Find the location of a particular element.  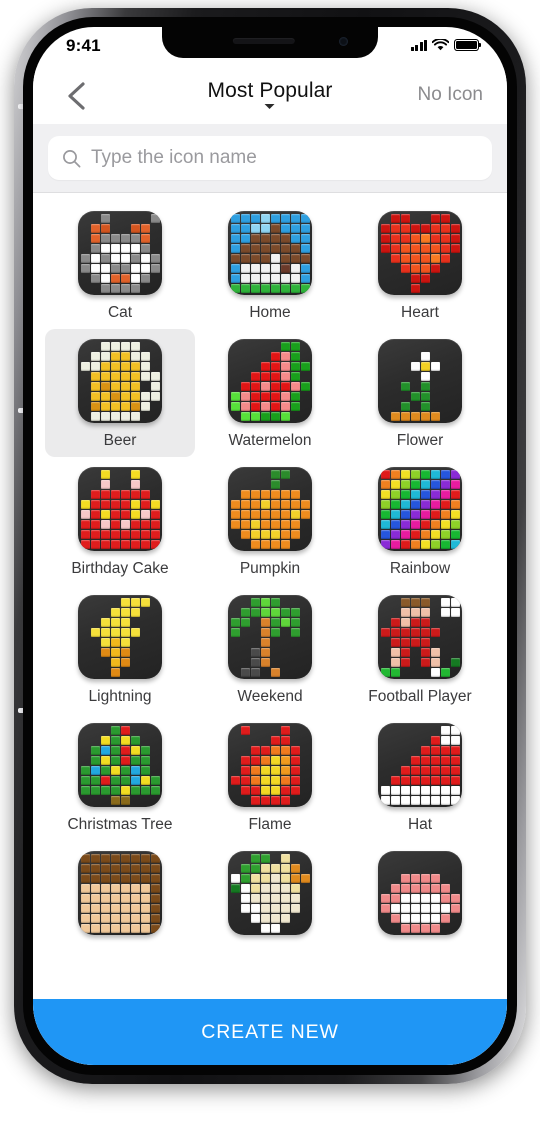

icon-cell-birthday-cake: Birthday Cake is located at coordinates (120, 521).